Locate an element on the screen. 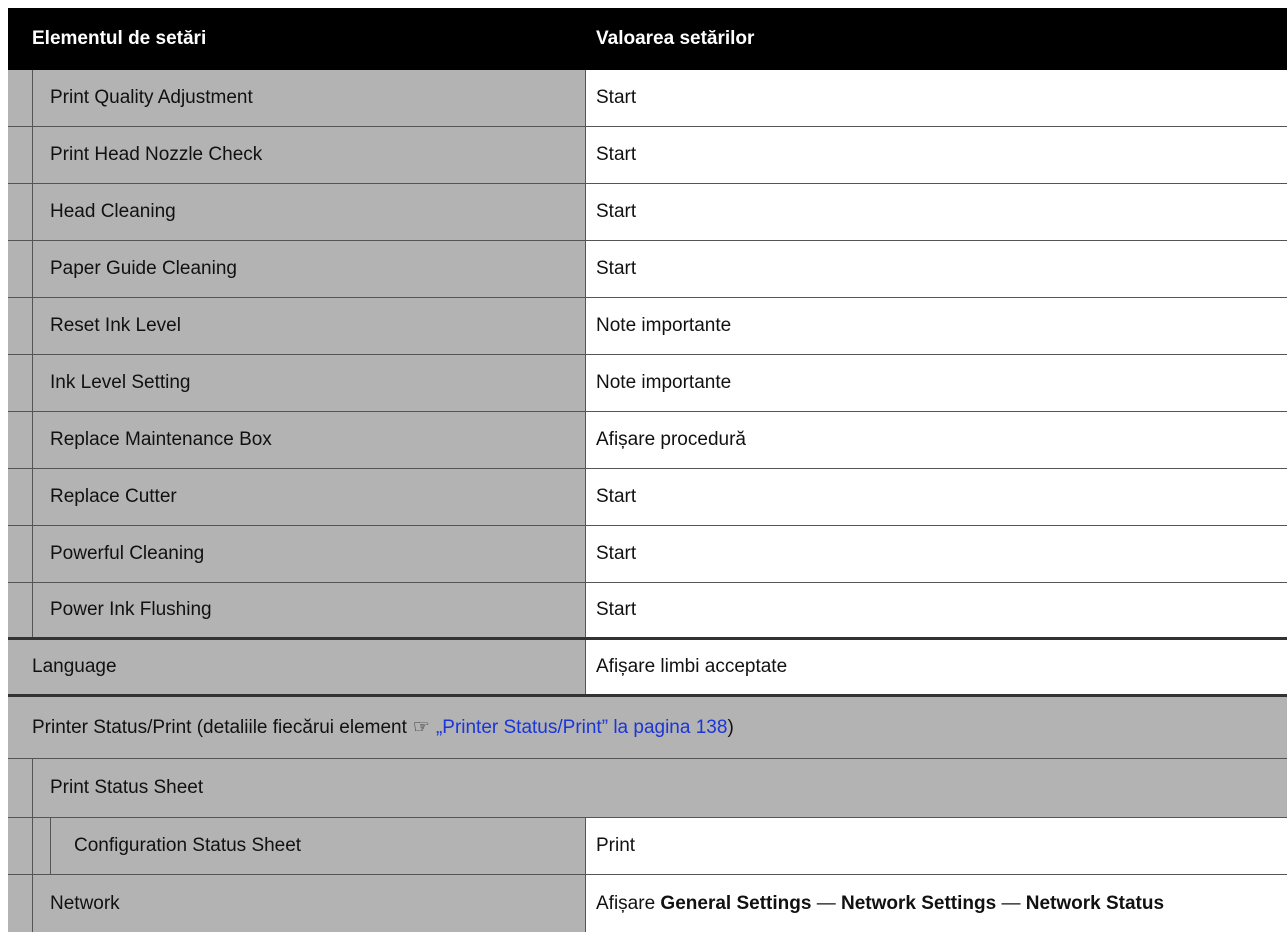 Image resolution: width=1287 pixels, height=932 pixels. table-row: Replace Maintenance Box Afișare procedură is located at coordinates (647, 440).